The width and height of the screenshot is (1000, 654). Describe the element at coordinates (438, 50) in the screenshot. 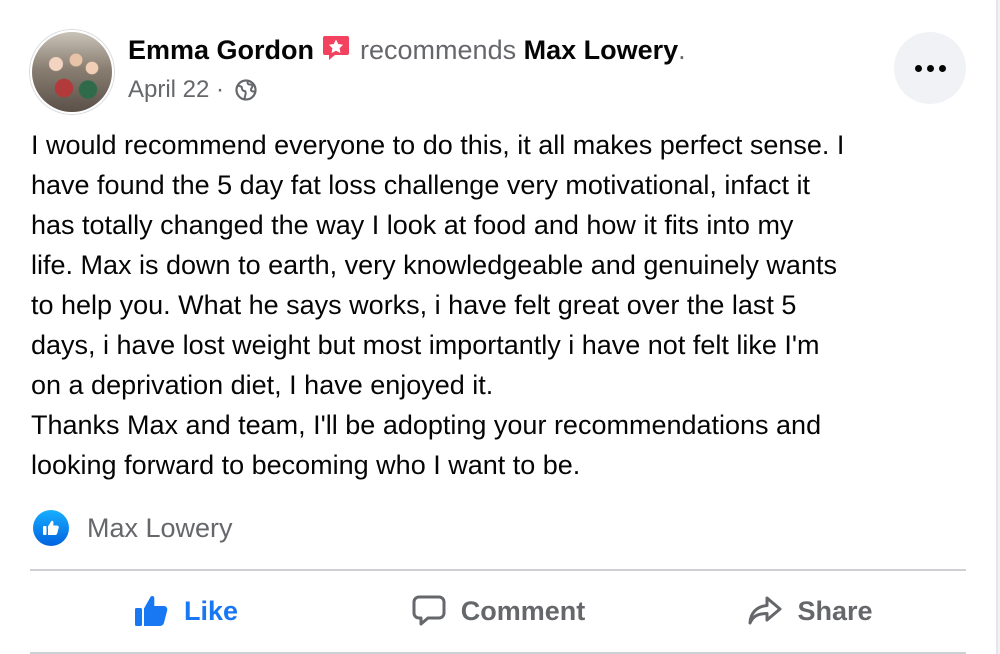

I see `recommends-verb: recommends` at that location.